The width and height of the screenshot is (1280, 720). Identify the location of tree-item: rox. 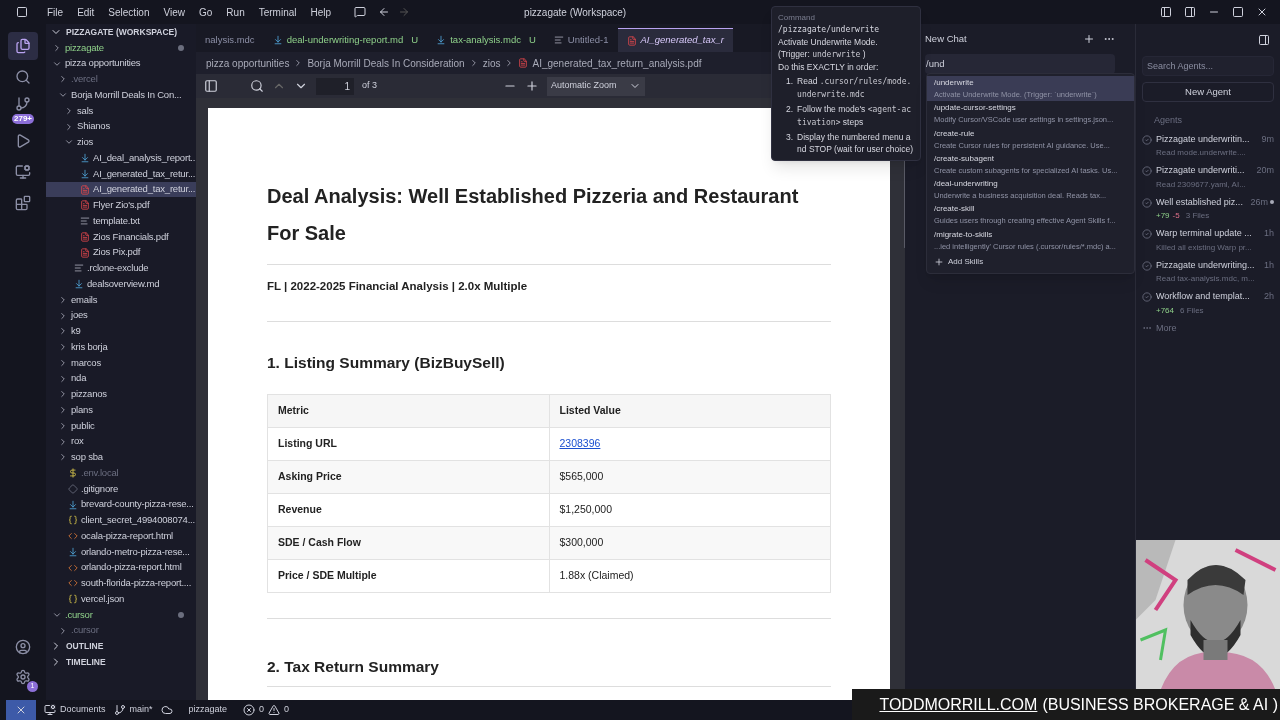
(121, 441).